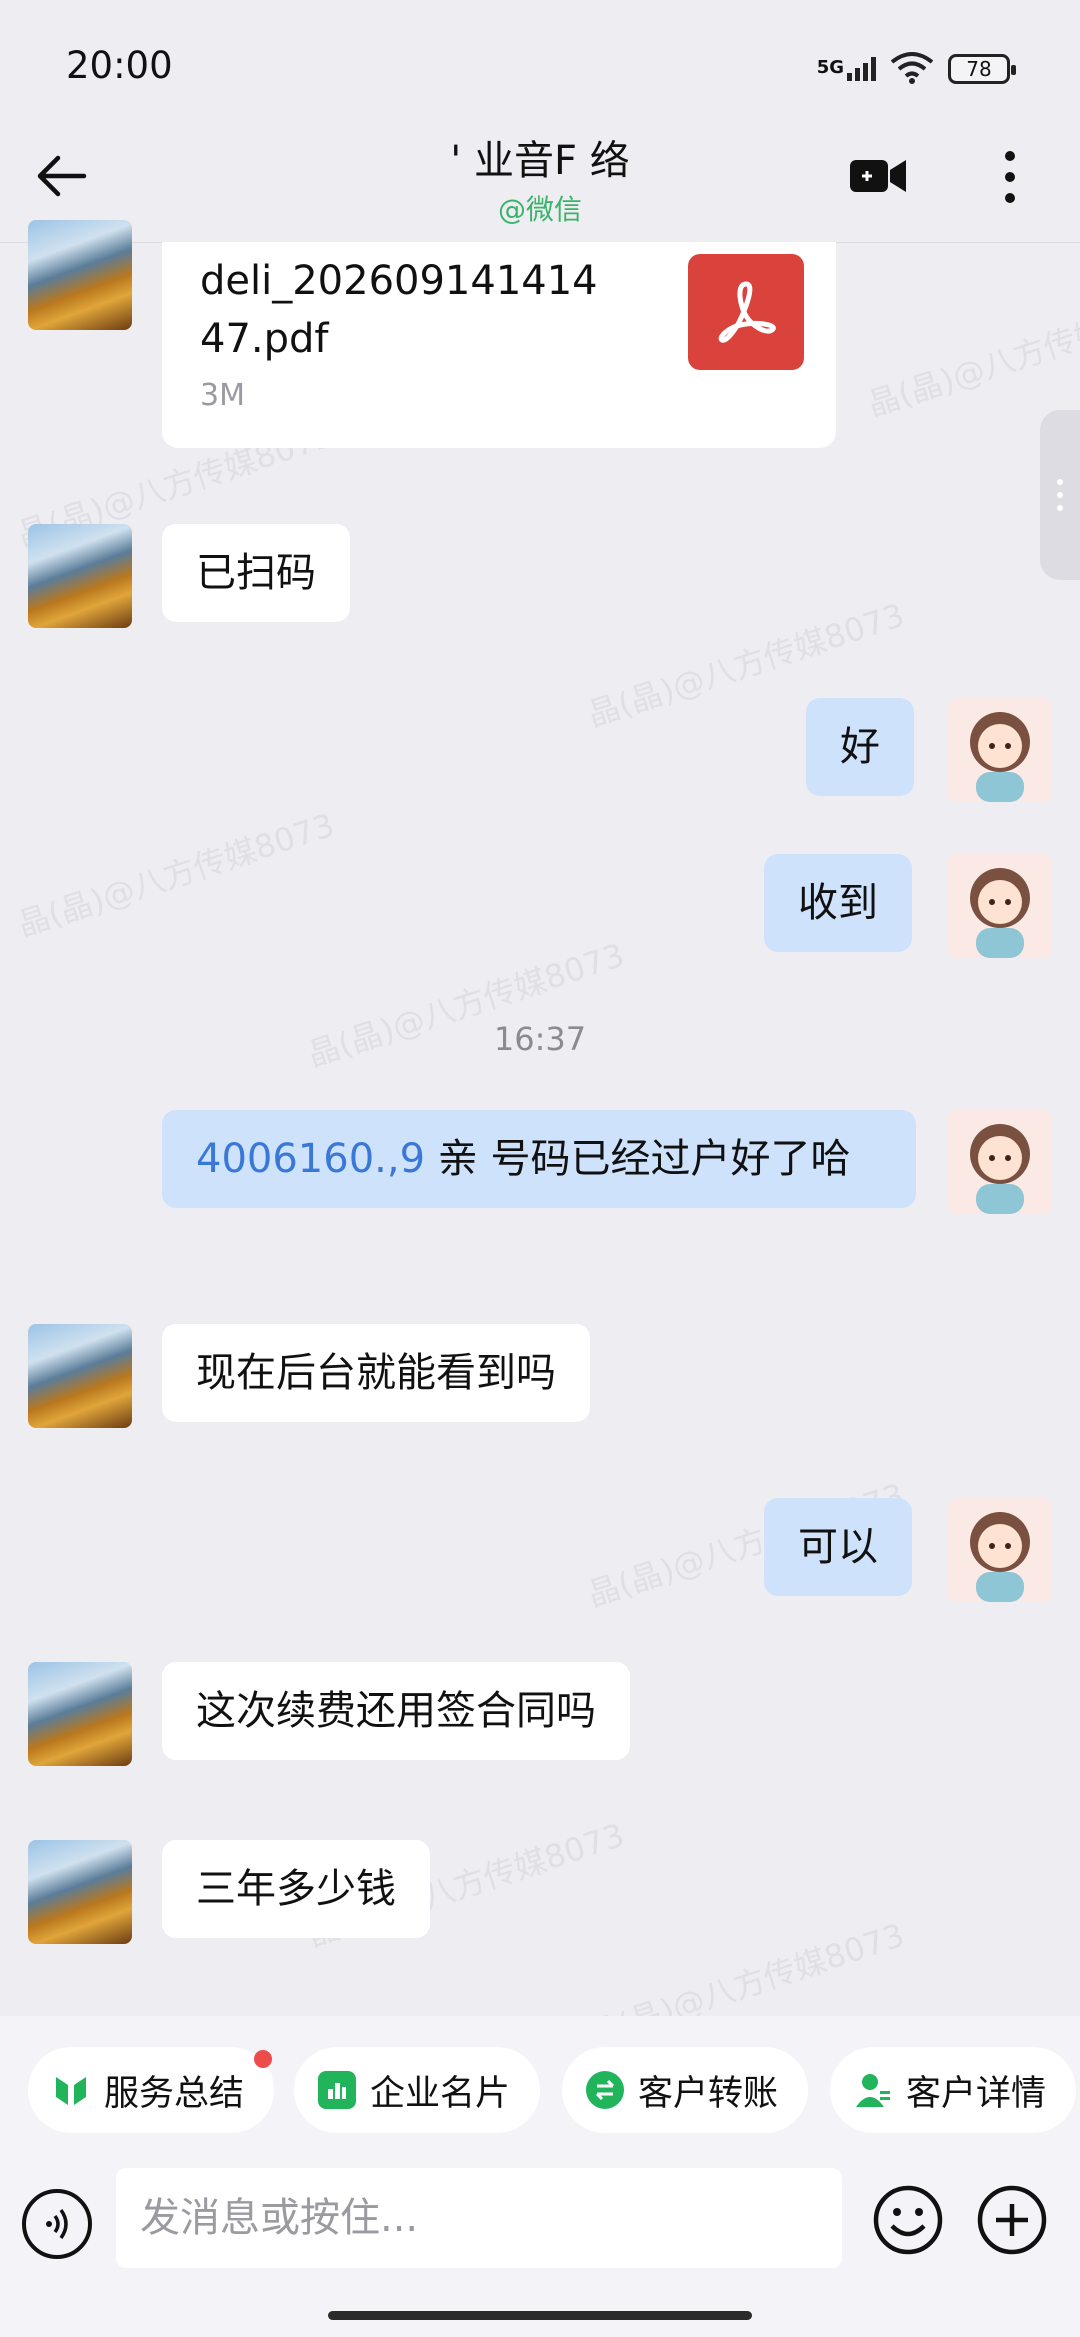  Describe the element at coordinates (263, 2059) in the screenshot. I see `notification-dot` at that location.